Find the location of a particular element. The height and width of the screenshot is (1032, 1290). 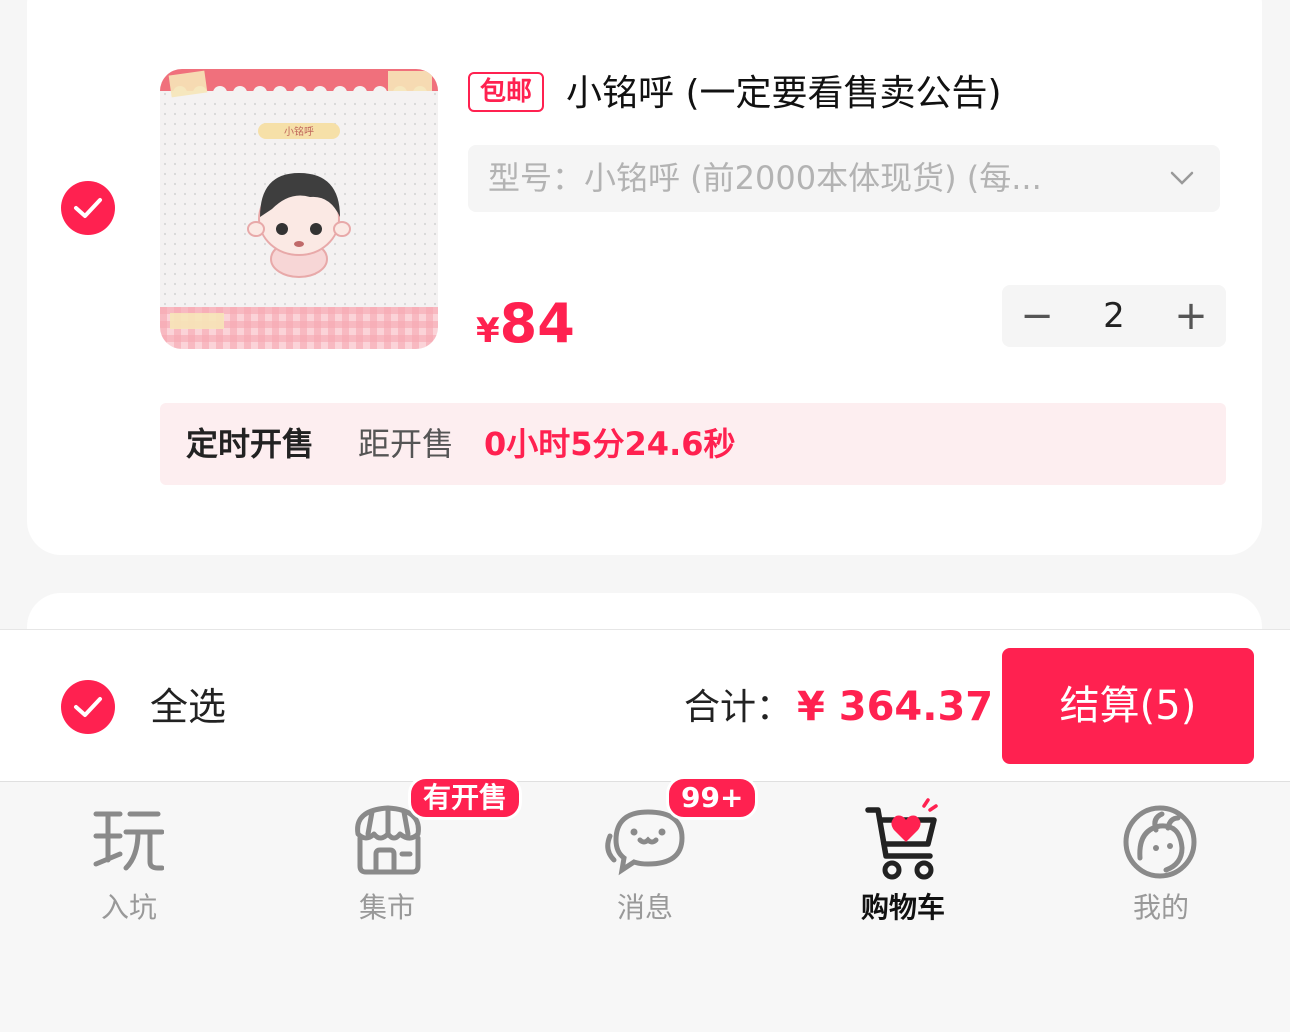

decrease-button: − is located at coordinates (1037, 316).